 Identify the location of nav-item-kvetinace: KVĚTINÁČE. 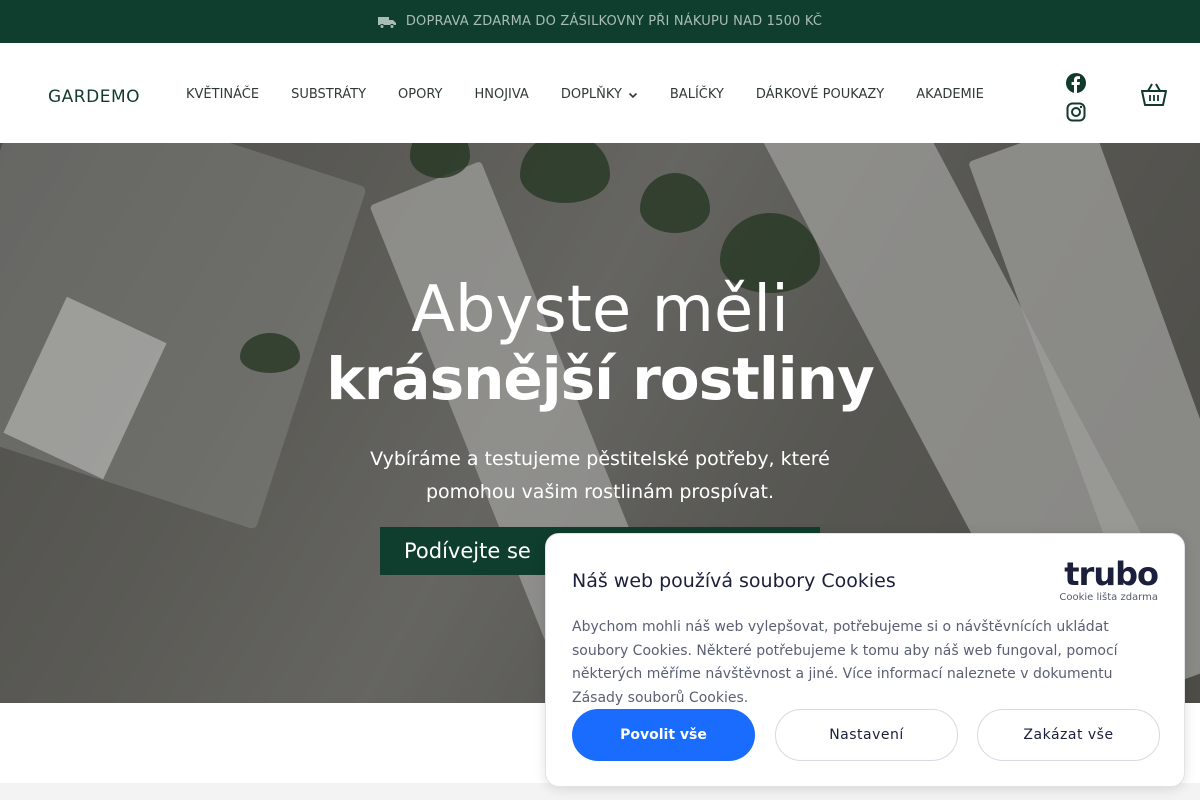
(222, 94).